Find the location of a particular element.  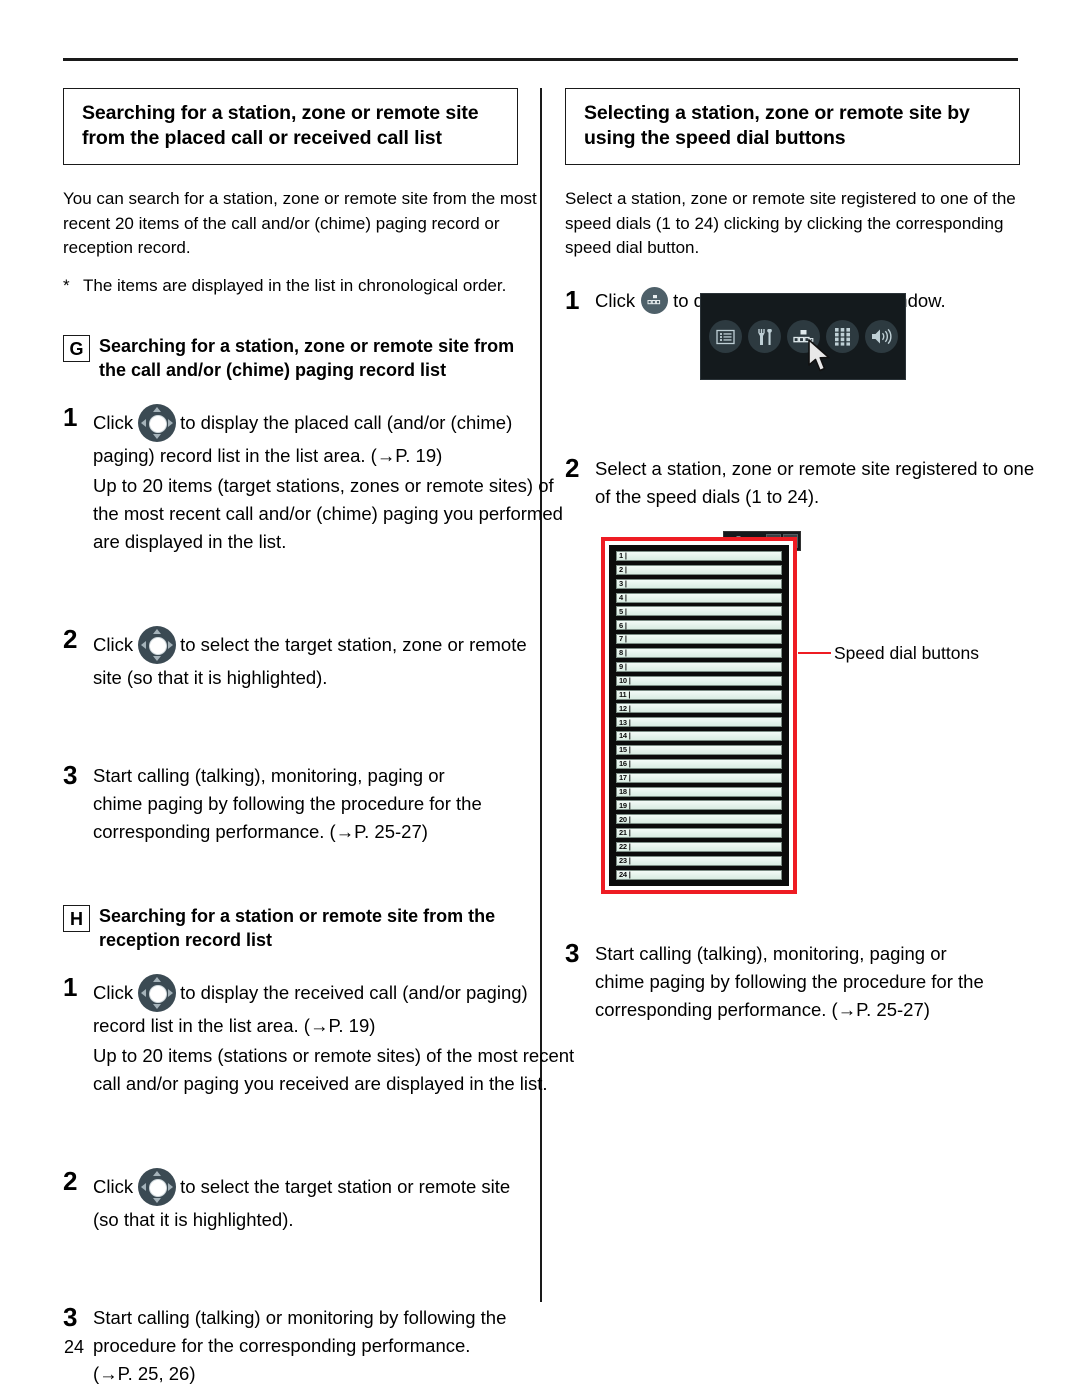

speed-dial-button: 11 | is located at coordinates (699, 694).